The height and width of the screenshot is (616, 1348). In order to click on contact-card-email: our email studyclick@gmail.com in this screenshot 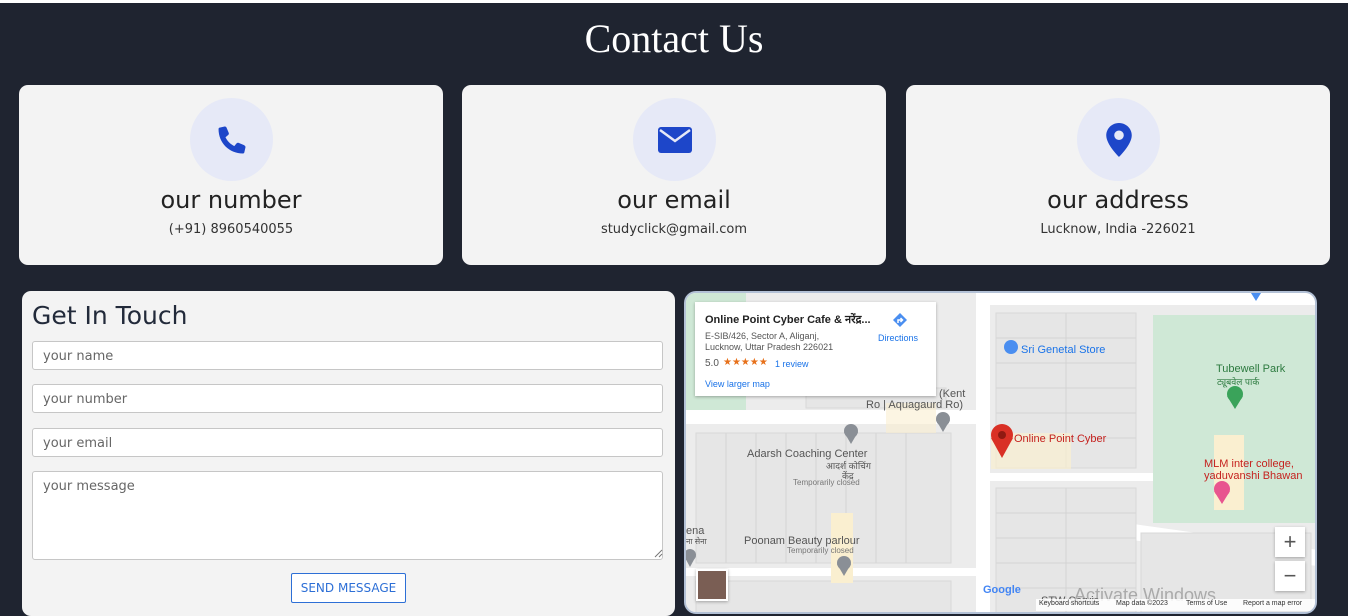, I will do `click(674, 175)`.